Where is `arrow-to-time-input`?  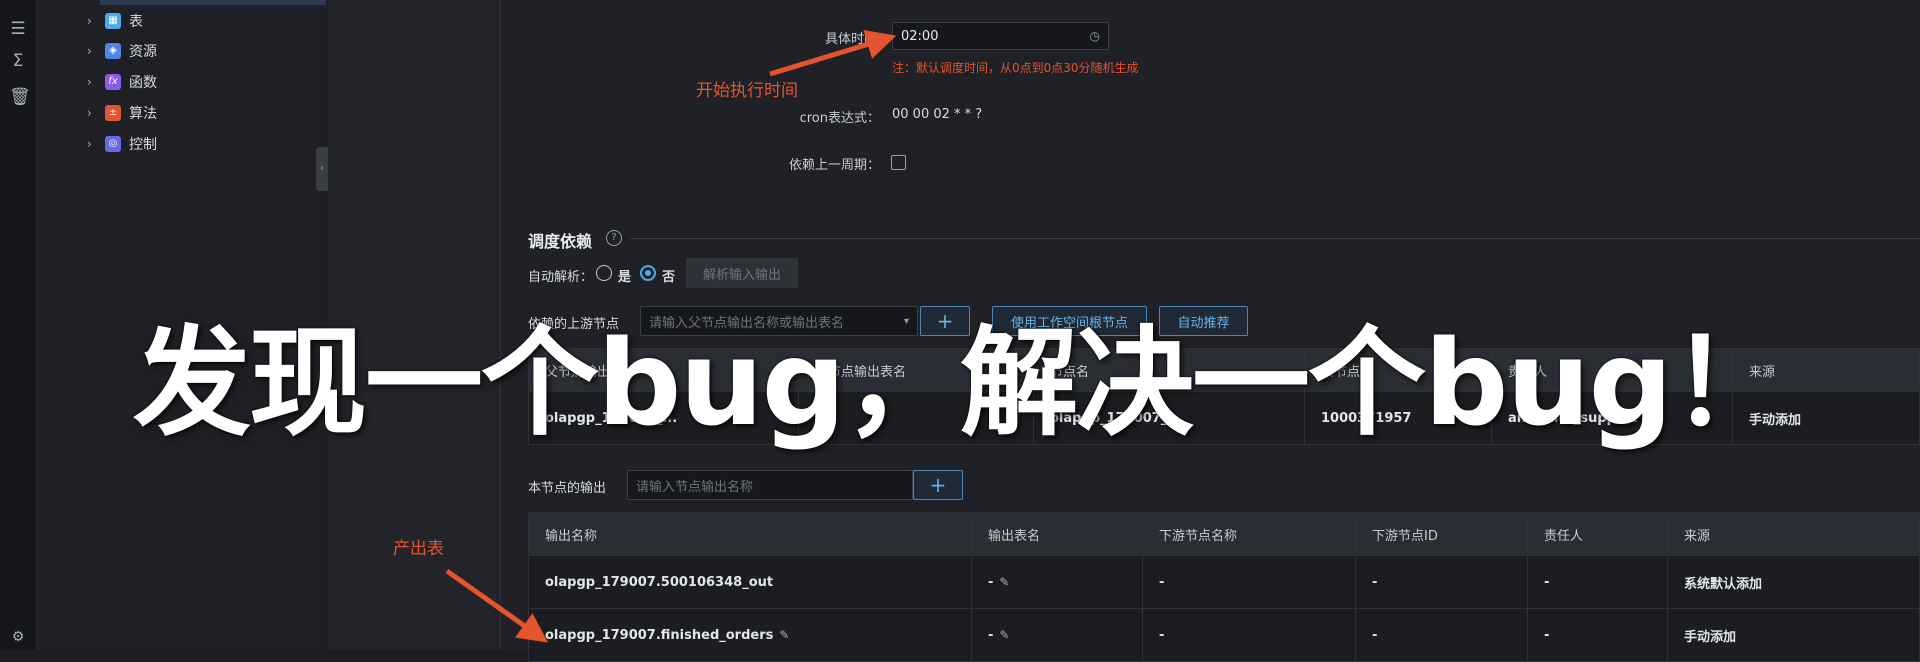
arrow-to-time-input is located at coordinates (833, 53).